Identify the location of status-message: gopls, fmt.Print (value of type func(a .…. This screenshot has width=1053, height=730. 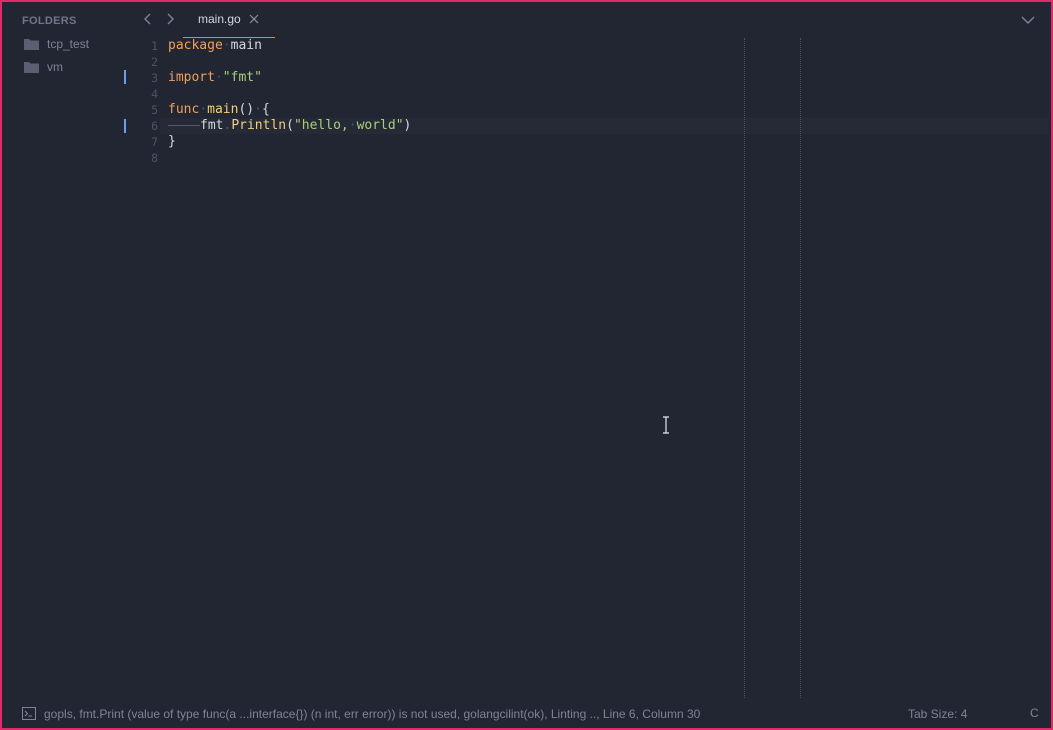
(372, 714).